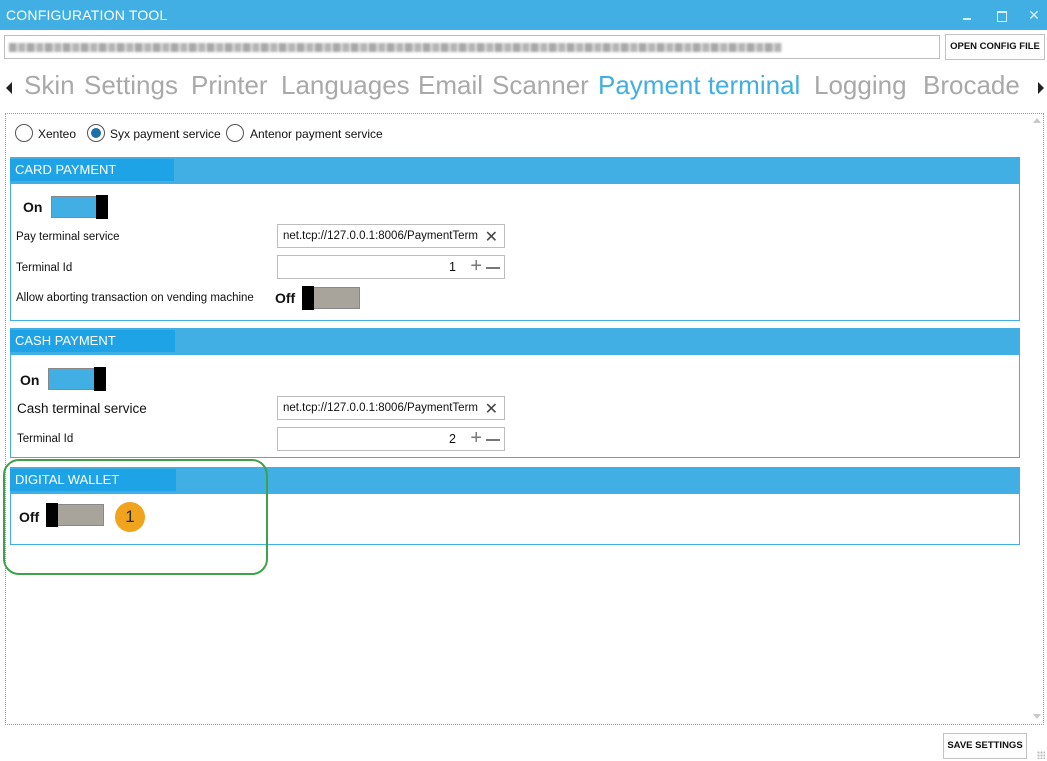 This screenshot has width=1047, height=761. I want to click on maximize-icon, so click(1001, 15).